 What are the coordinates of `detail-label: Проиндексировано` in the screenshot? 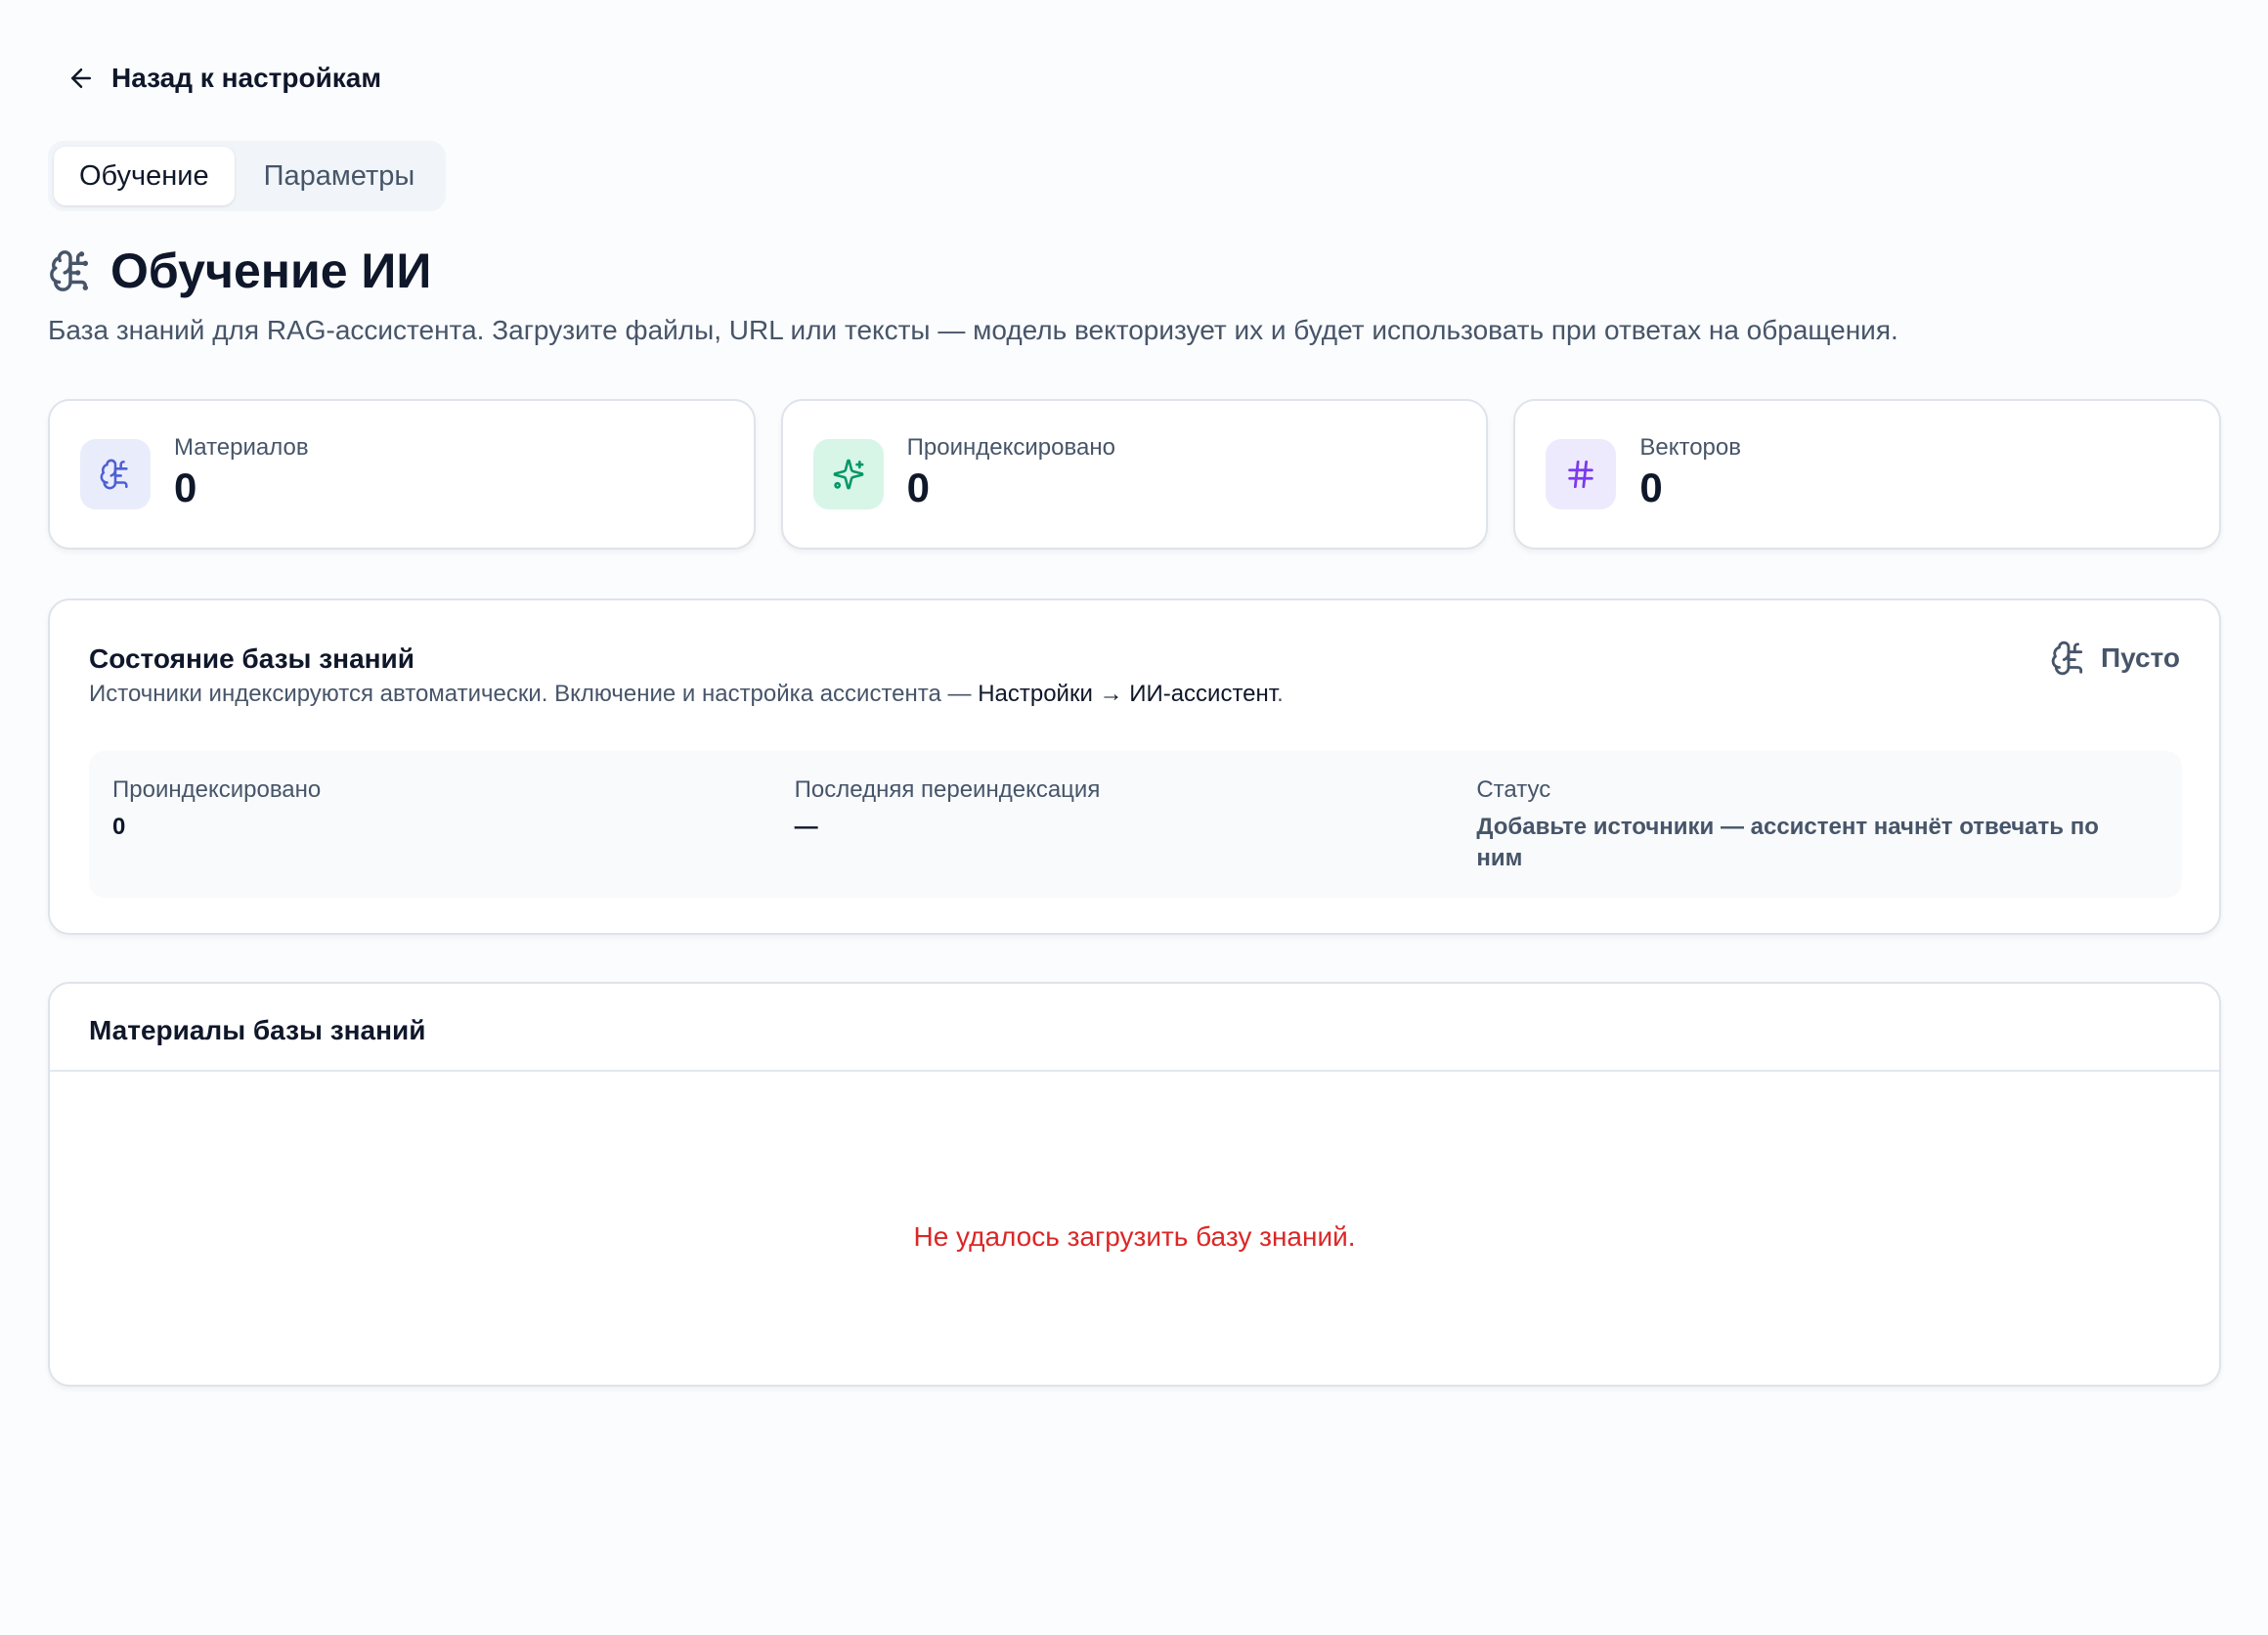 It's located at (217, 789).